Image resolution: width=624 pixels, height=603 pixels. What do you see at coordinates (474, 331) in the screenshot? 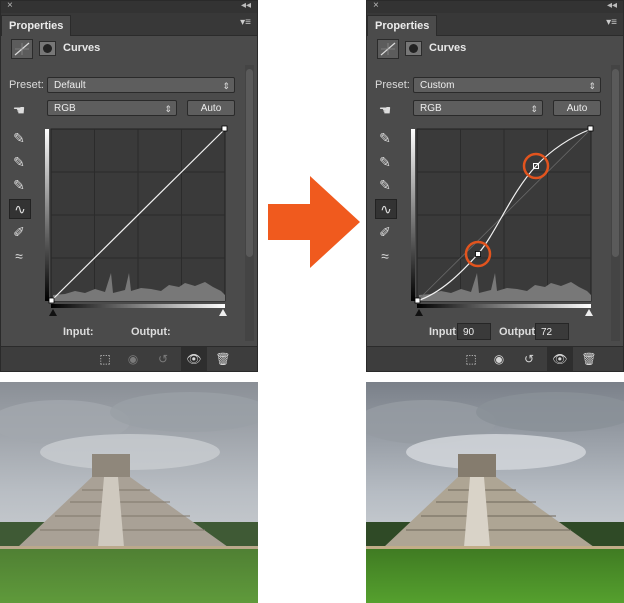
I see `input-value-field: 90` at bounding box center [474, 331].